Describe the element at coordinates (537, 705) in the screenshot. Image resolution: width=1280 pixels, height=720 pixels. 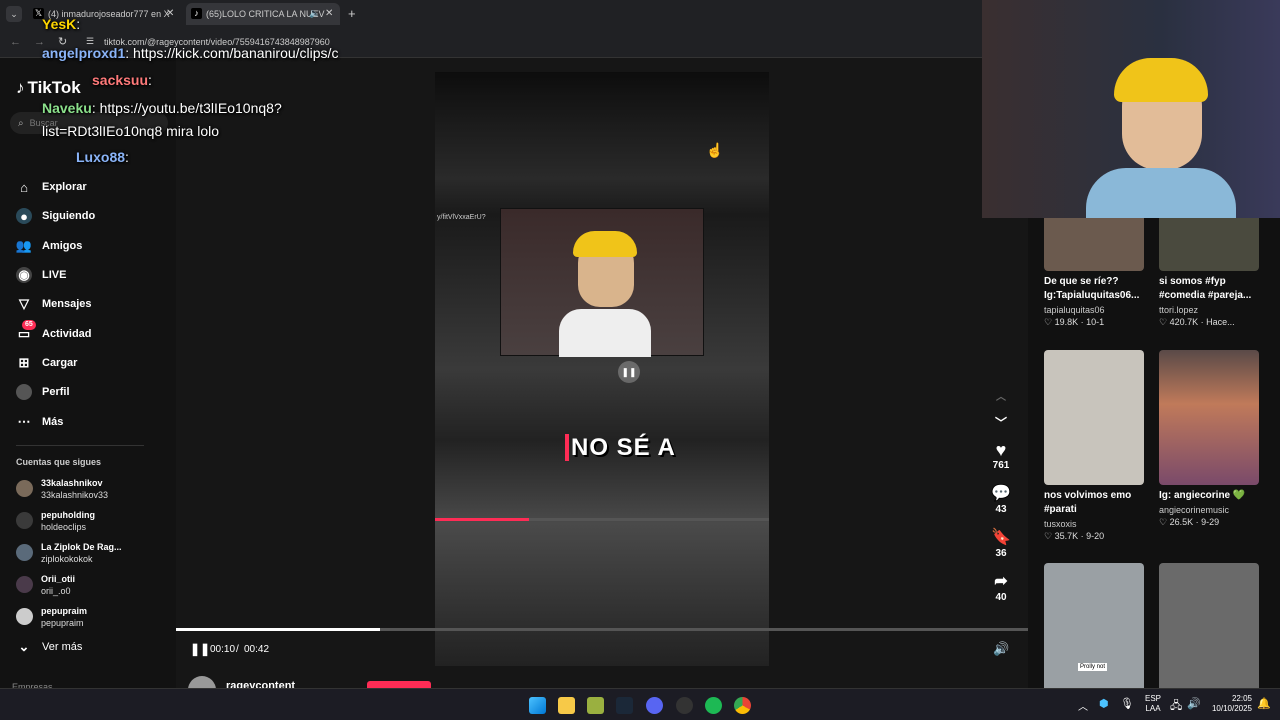
I see `start-icon` at that location.